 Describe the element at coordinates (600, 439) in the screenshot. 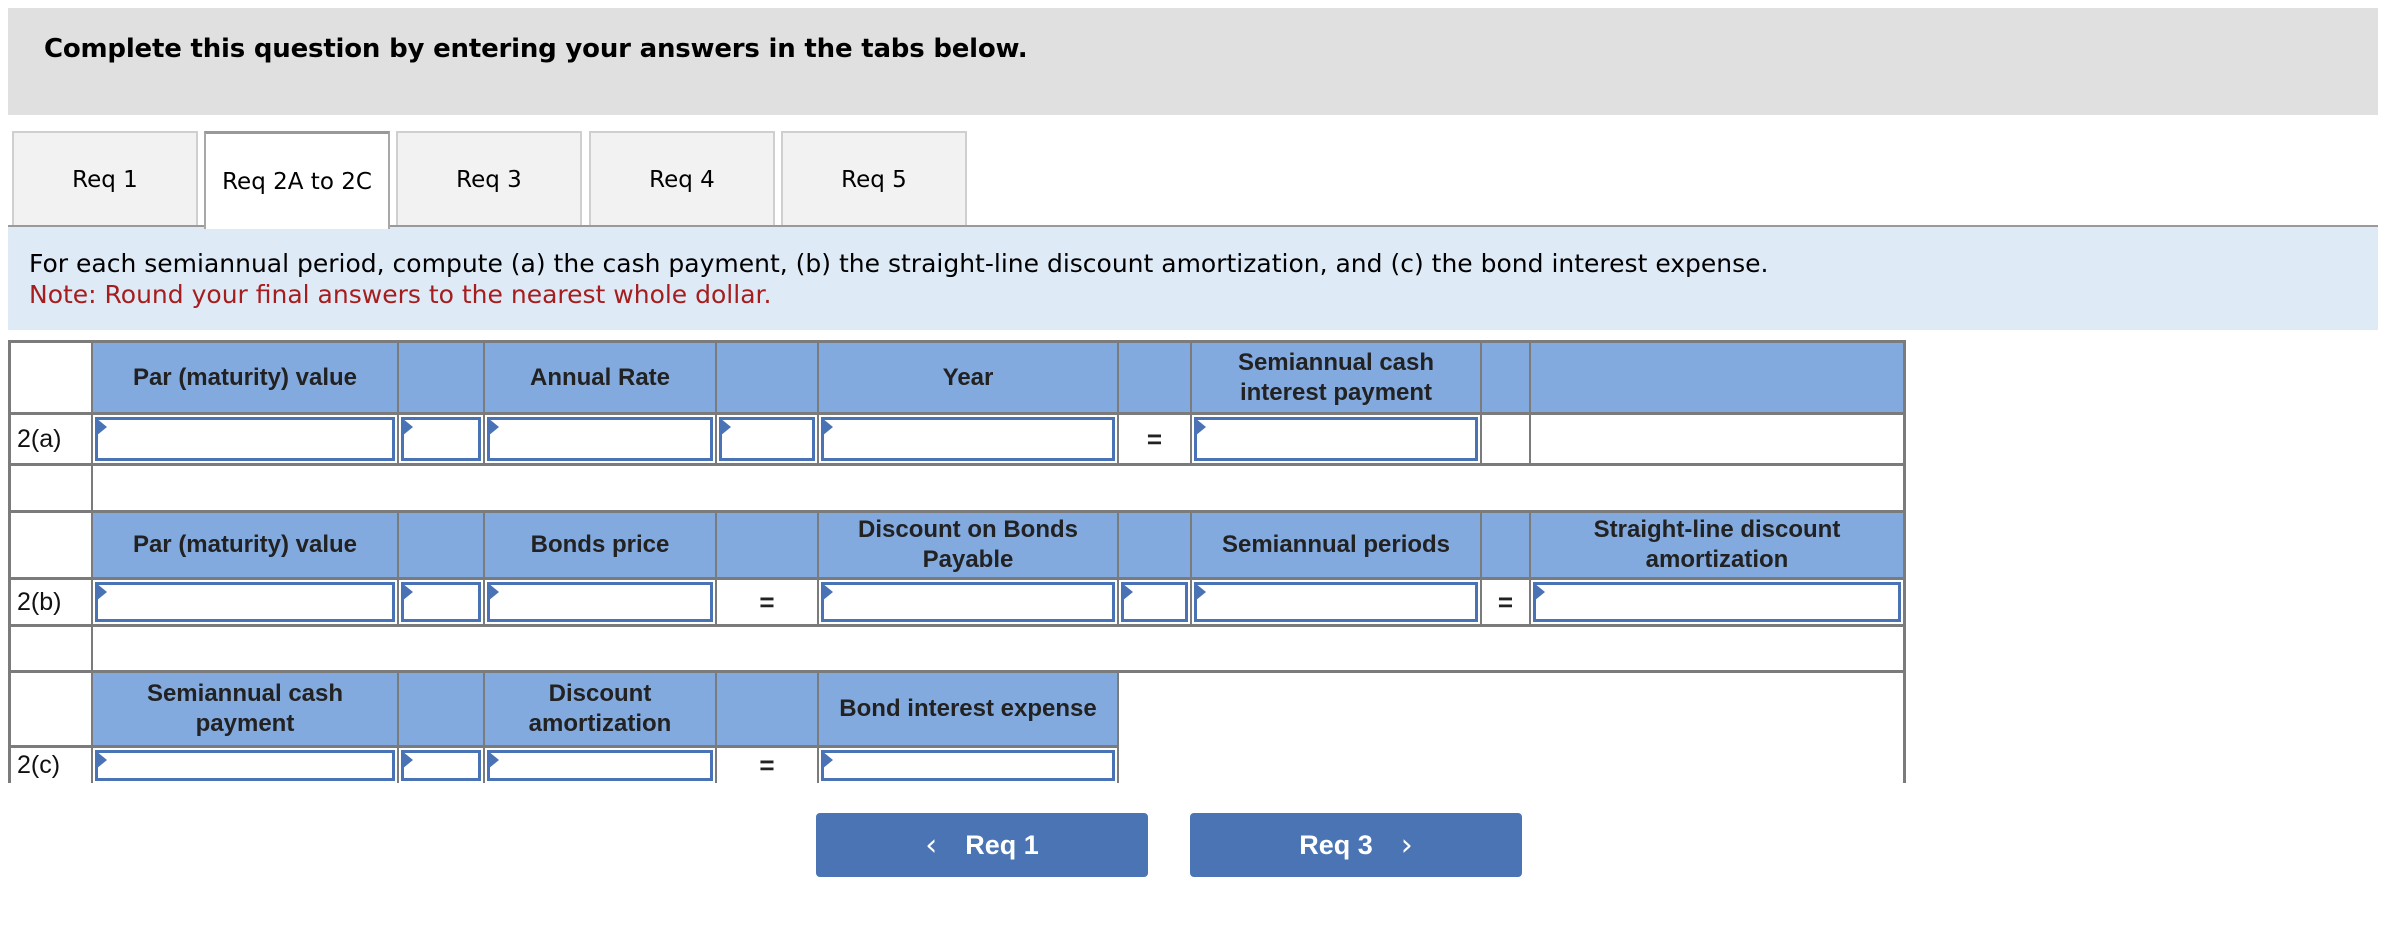

I see `annual-rate-input-a` at that location.